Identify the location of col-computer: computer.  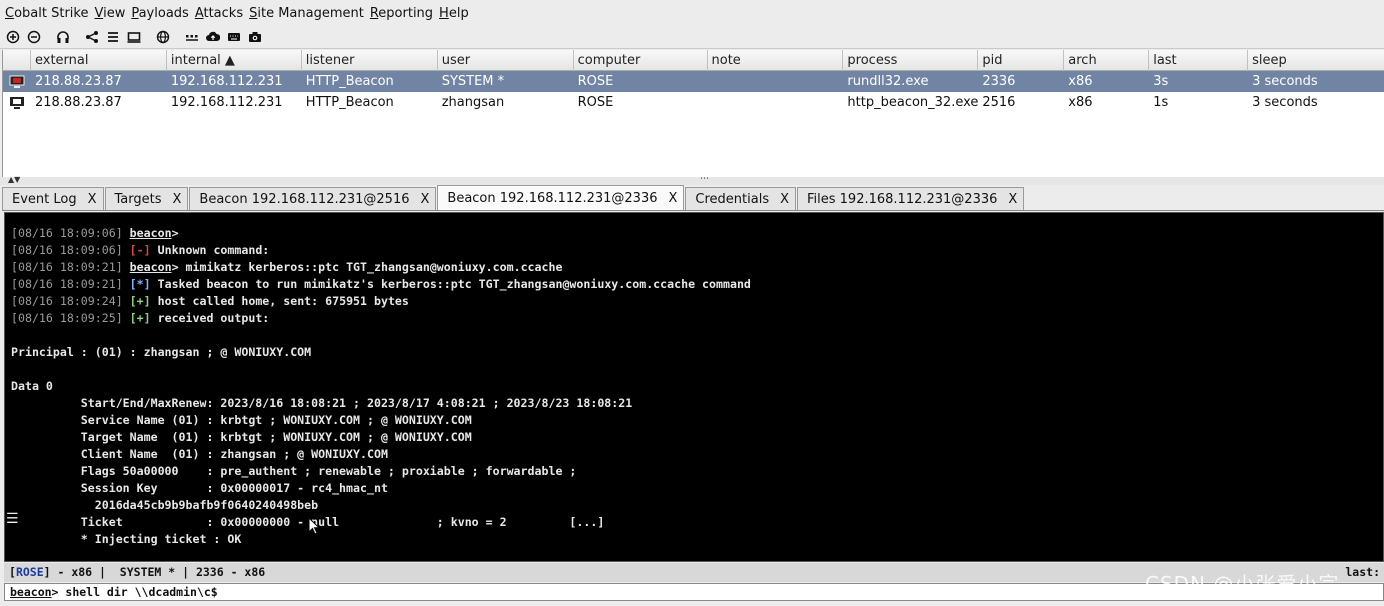
(641, 60).